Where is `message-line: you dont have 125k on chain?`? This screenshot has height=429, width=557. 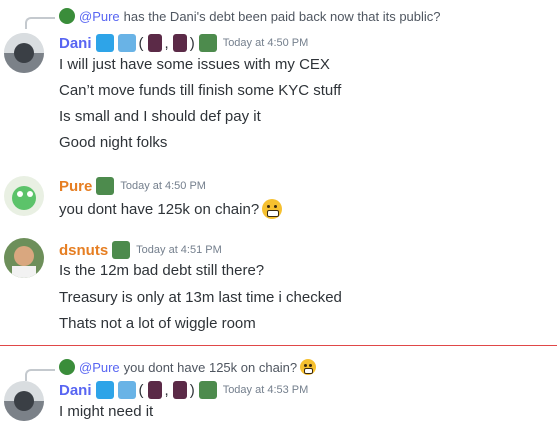 message-line: you dont have 125k on chain? is located at coordinates (159, 209).